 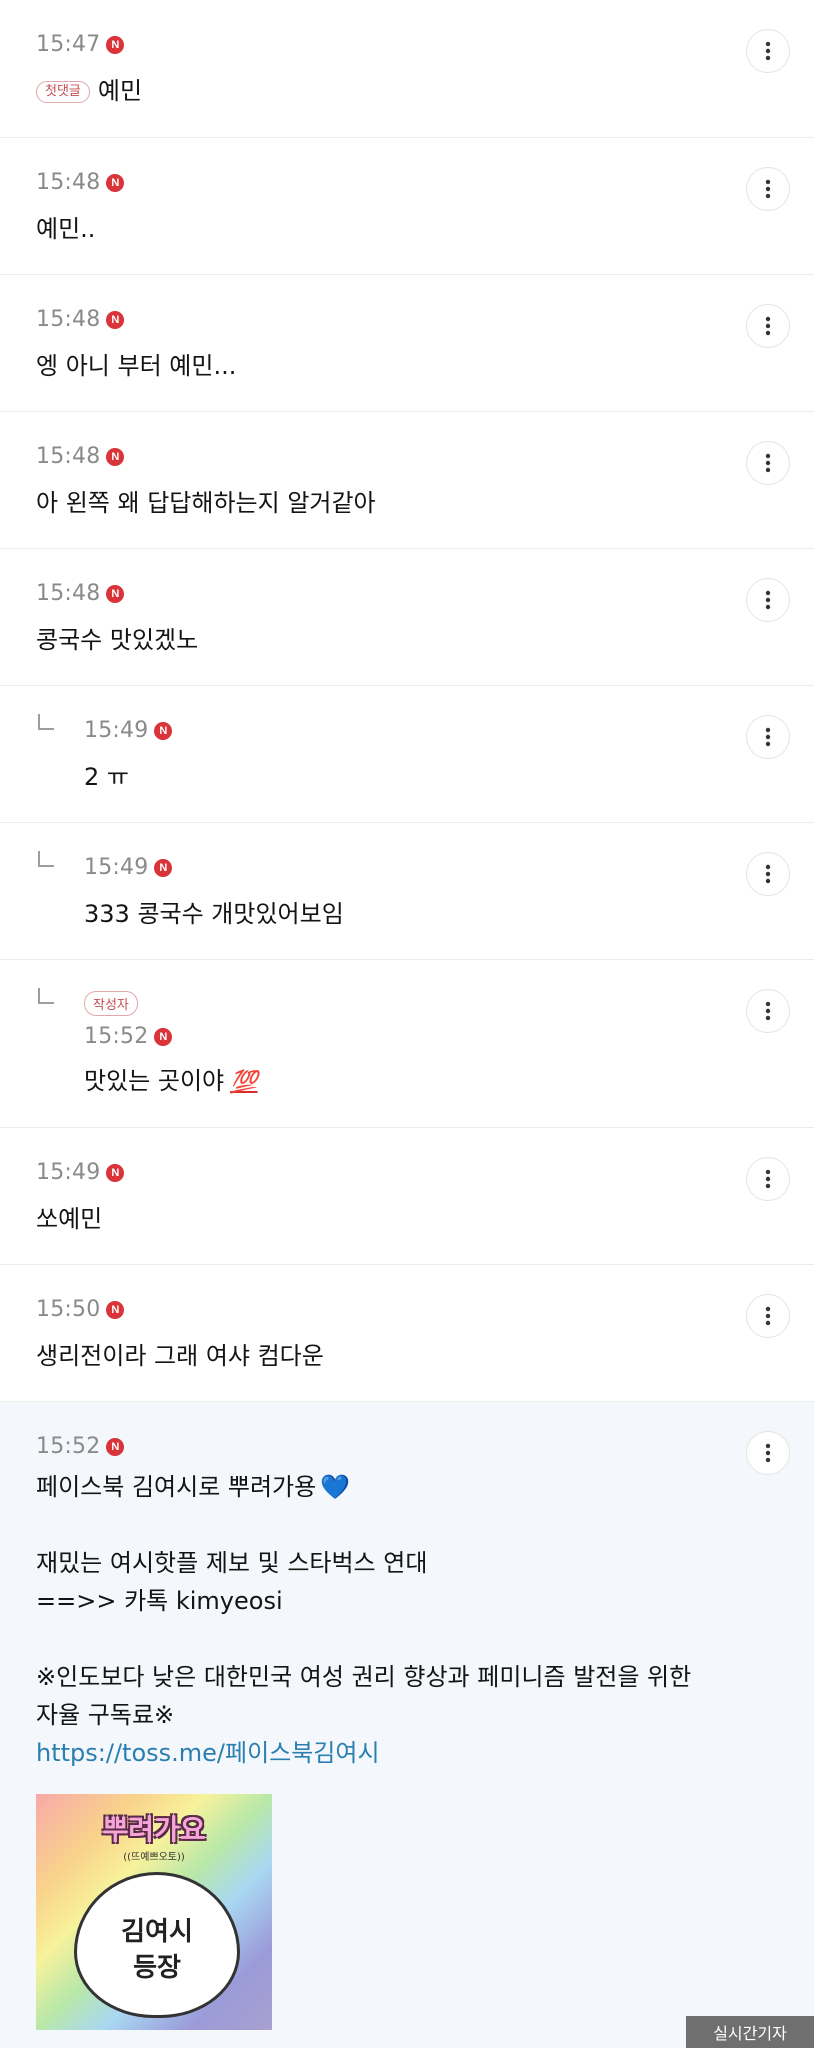 What do you see at coordinates (232, 1563) in the screenshot?
I see `comment-line: 재밌는 여시핫플 제보 및 스타벅스 연대` at bounding box center [232, 1563].